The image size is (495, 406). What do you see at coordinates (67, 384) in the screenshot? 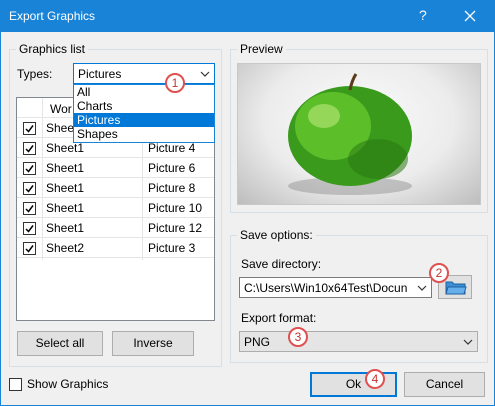
I see `show-graphics-label: Show Graphics` at bounding box center [67, 384].